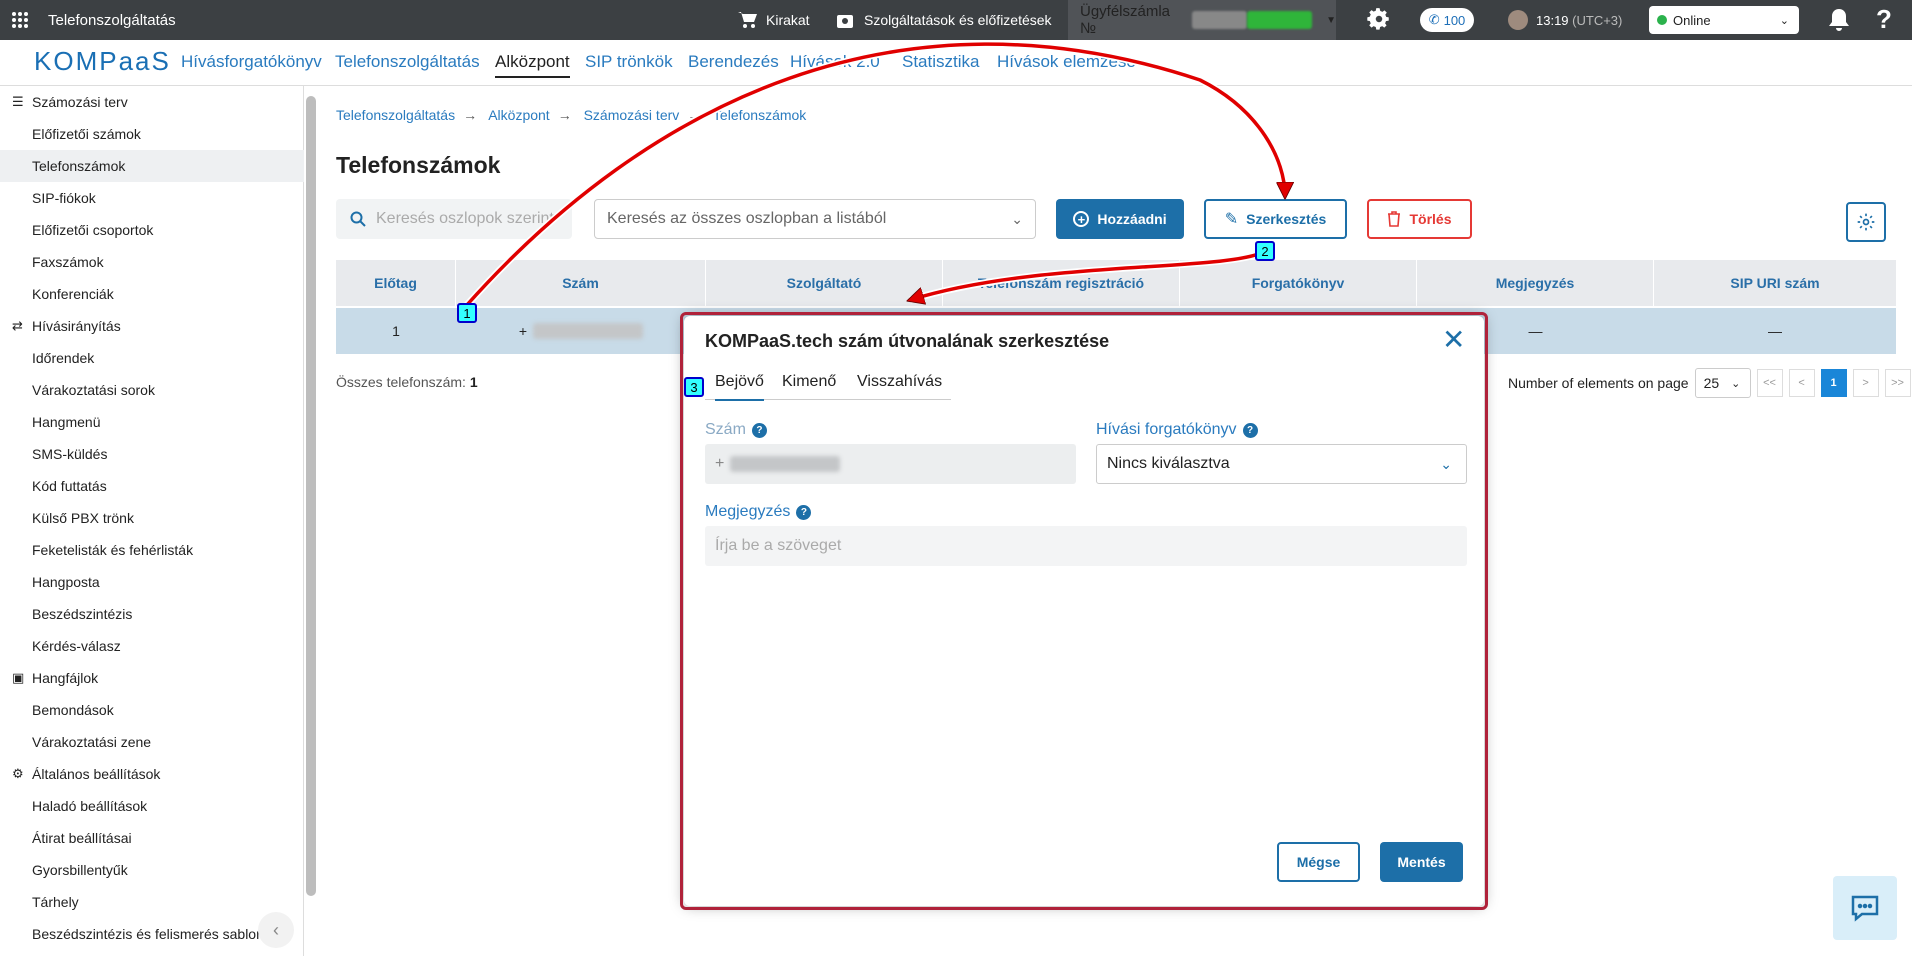 The height and width of the screenshot is (956, 1912). Describe the element at coordinates (940, 62) in the screenshot. I see `nav-statistics: Statisztika` at that location.